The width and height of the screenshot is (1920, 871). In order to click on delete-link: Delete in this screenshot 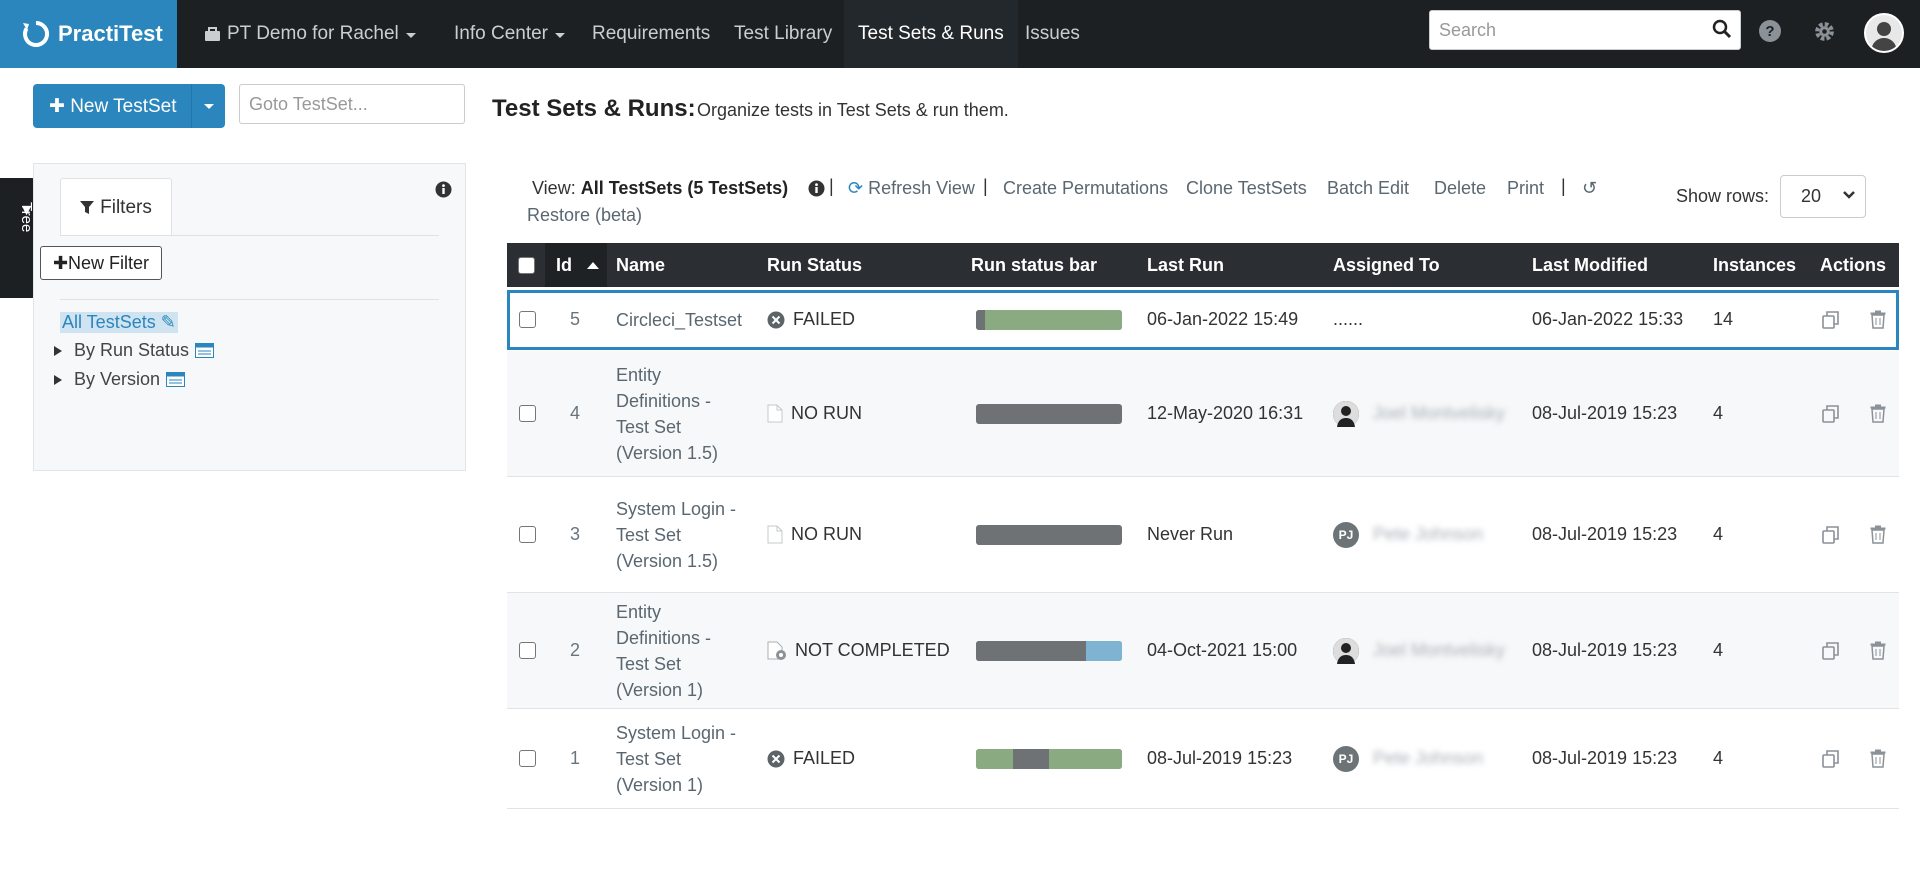, I will do `click(1460, 188)`.